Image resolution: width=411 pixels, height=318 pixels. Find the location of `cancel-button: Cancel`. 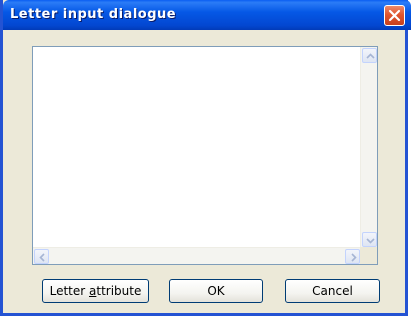

cancel-button: Cancel is located at coordinates (332, 291).